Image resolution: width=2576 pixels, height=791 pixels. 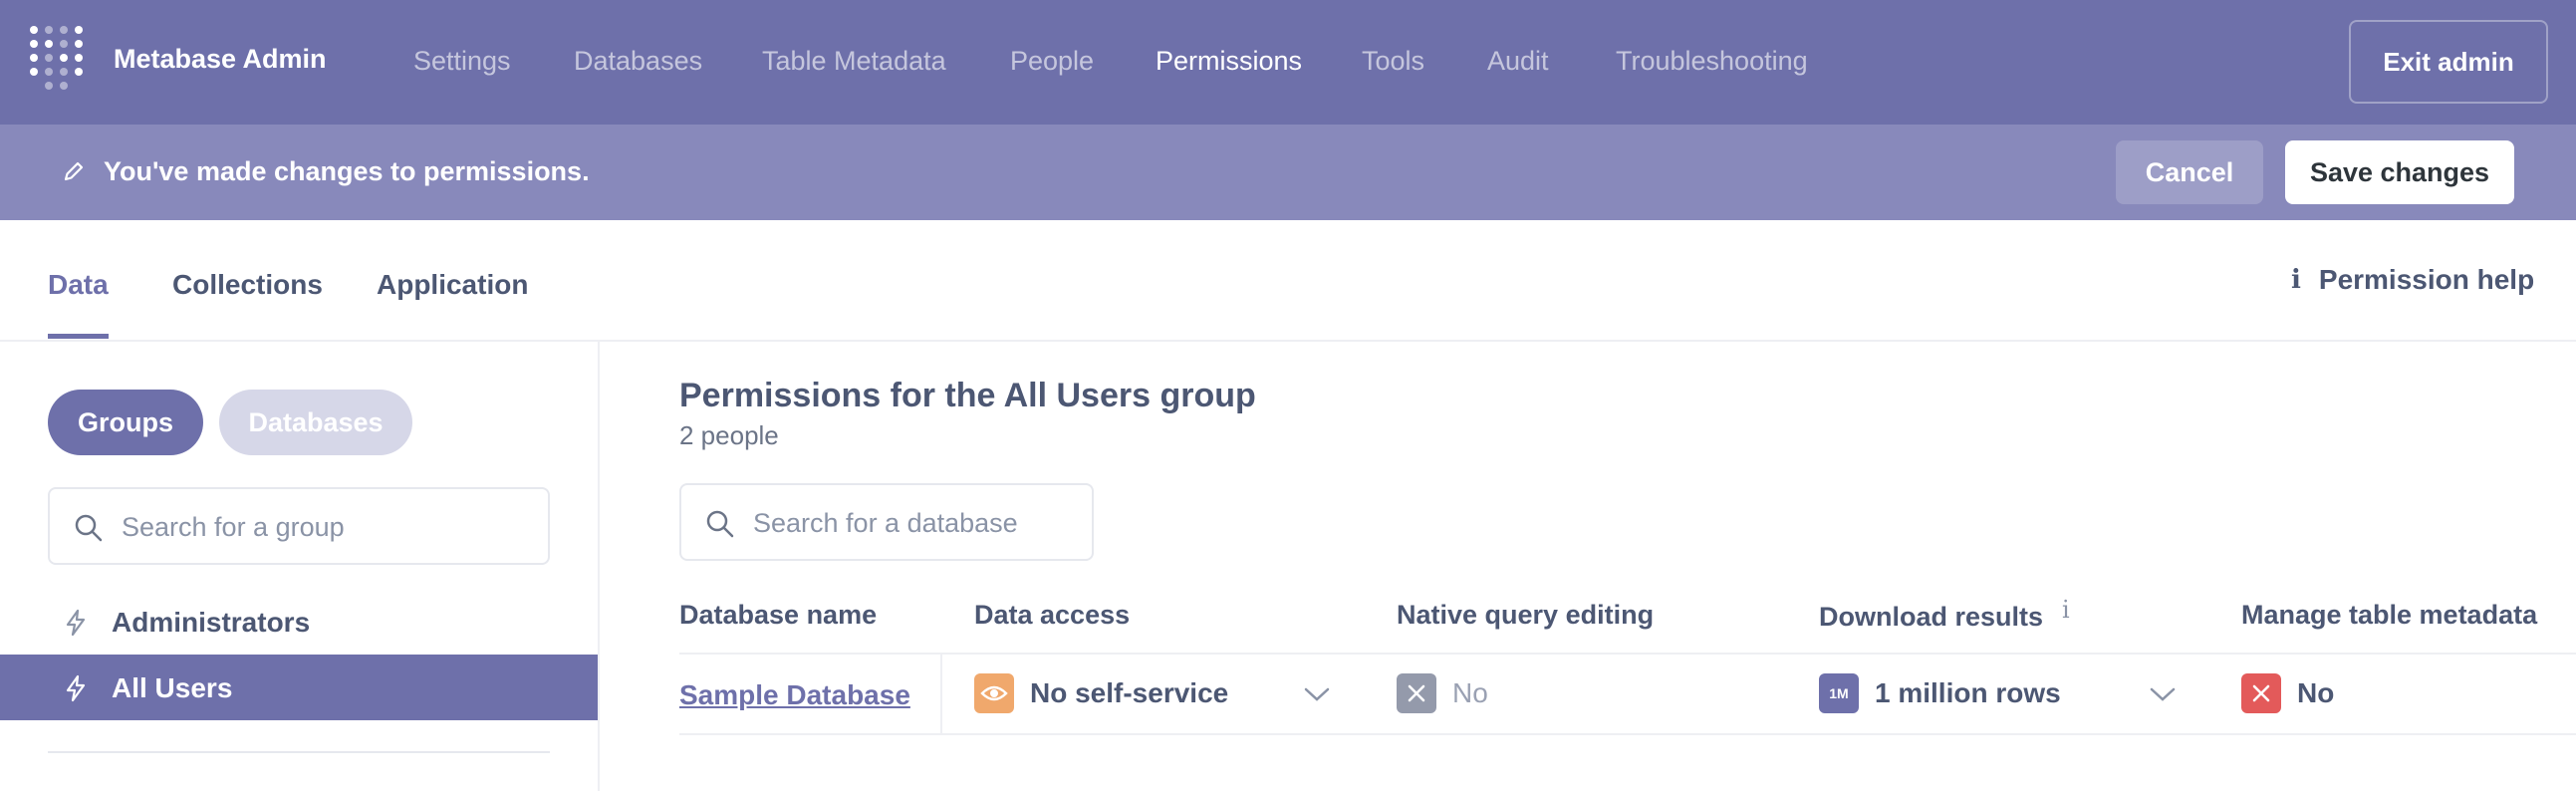 I want to click on page-title: Permissions for the All Users group, so click(x=967, y=395).